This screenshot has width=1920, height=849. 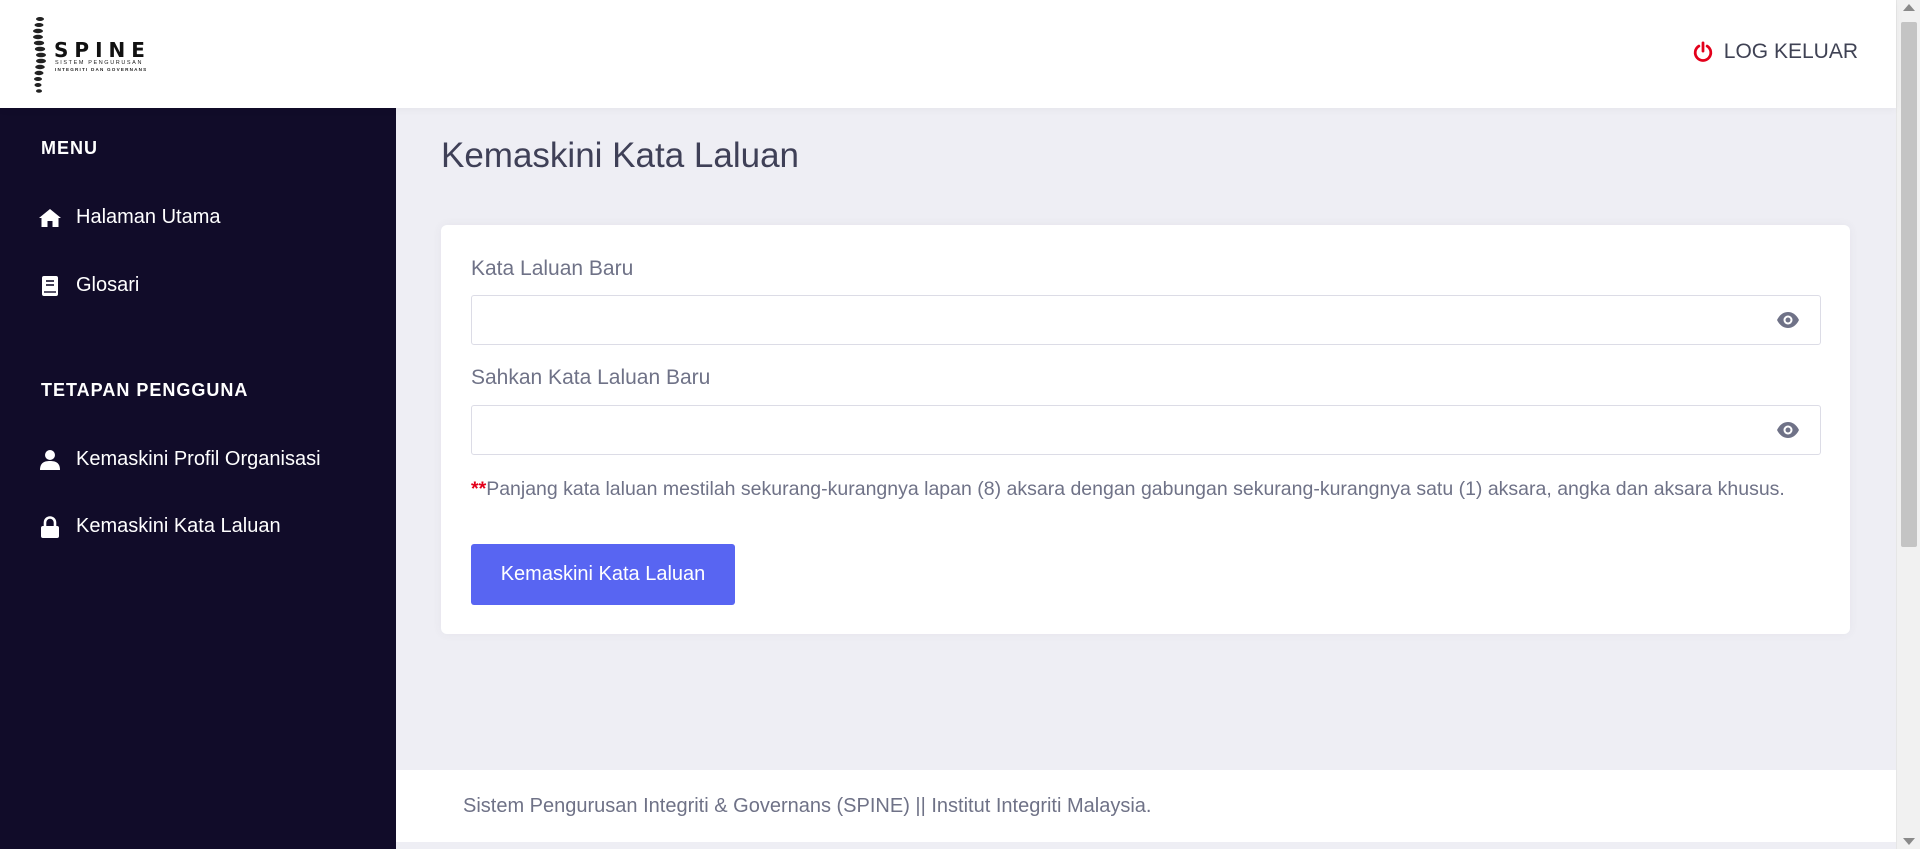 What do you see at coordinates (39, 55) in the screenshot?
I see `spine-column-graphic` at bounding box center [39, 55].